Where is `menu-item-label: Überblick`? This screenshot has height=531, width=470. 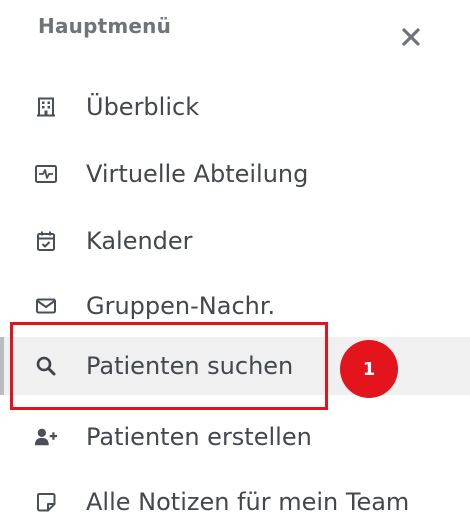
menu-item-label: Überblick is located at coordinates (143, 107).